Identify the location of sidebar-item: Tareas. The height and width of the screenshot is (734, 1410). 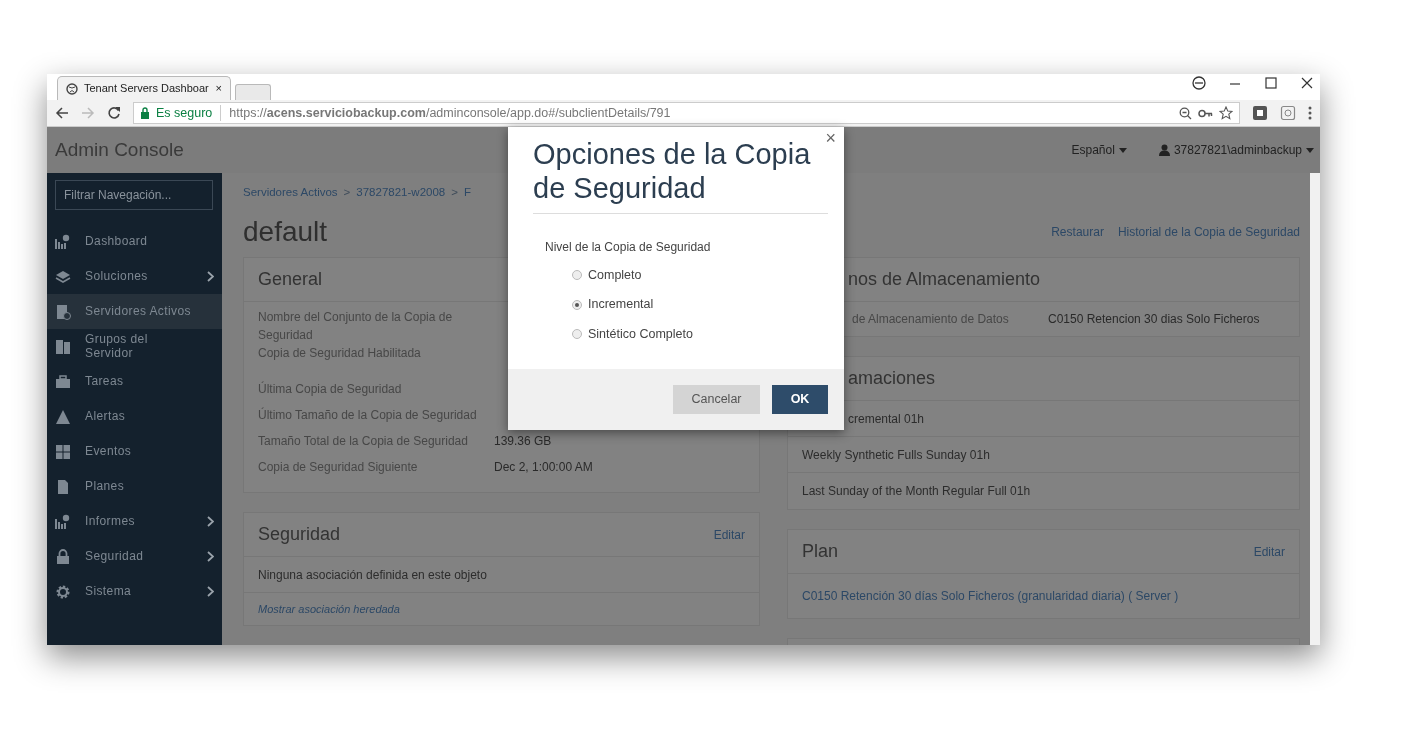
(134, 381).